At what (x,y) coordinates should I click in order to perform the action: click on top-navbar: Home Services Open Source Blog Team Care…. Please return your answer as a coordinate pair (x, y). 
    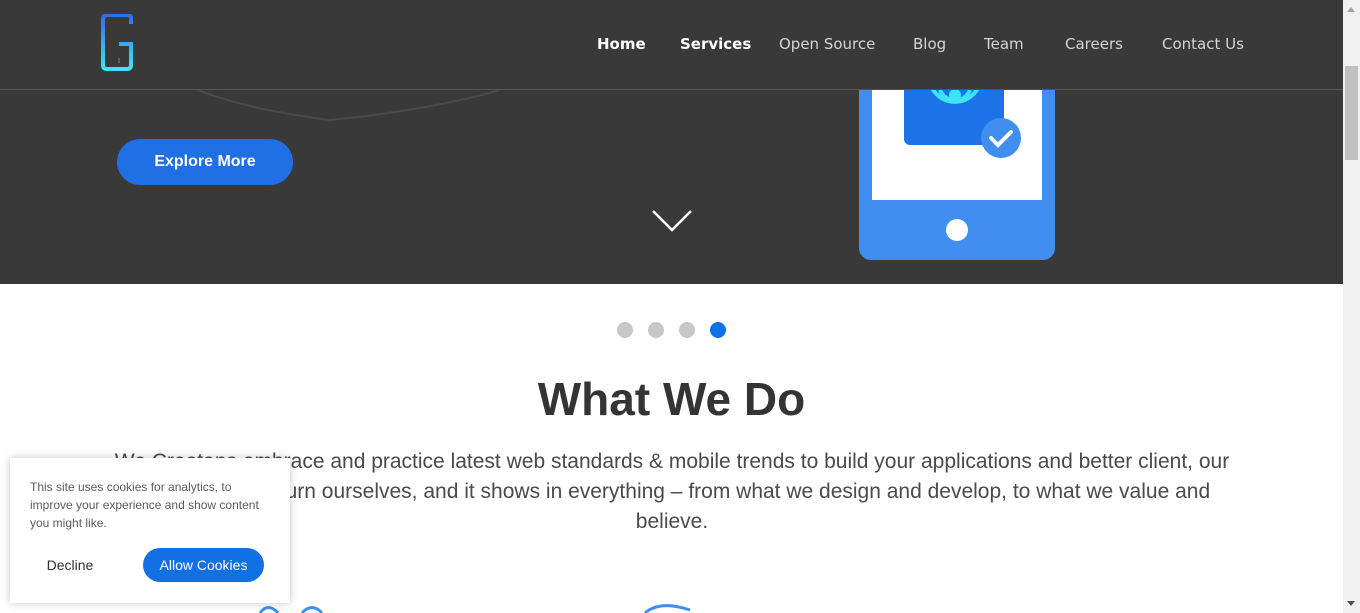
    Looking at the image, I should click on (671, 45).